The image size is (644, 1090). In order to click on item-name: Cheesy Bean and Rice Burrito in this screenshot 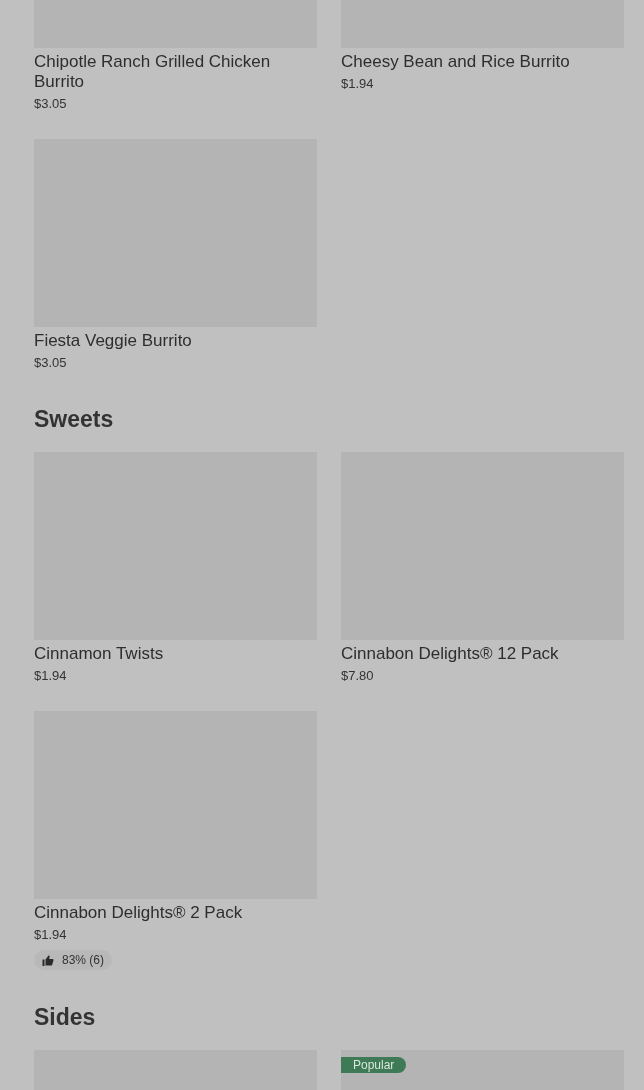, I will do `click(482, 62)`.